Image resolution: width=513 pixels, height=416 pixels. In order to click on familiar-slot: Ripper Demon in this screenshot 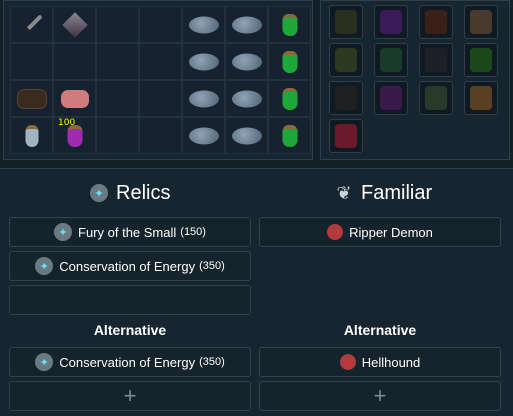, I will do `click(380, 232)`.